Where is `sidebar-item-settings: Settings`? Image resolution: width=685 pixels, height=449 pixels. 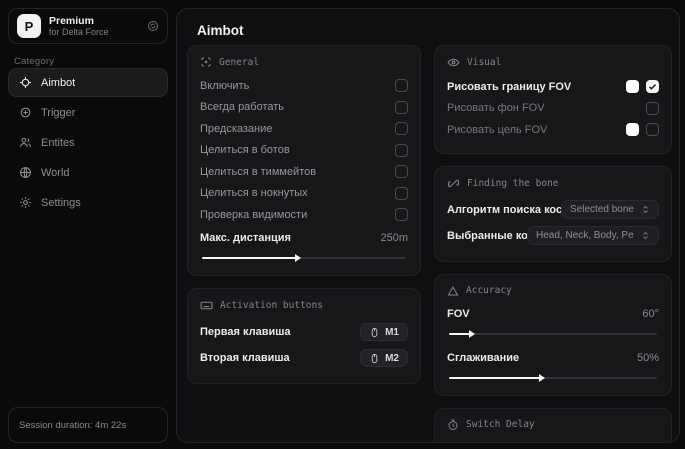
sidebar-item-settings: Settings is located at coordinates (88, 202).